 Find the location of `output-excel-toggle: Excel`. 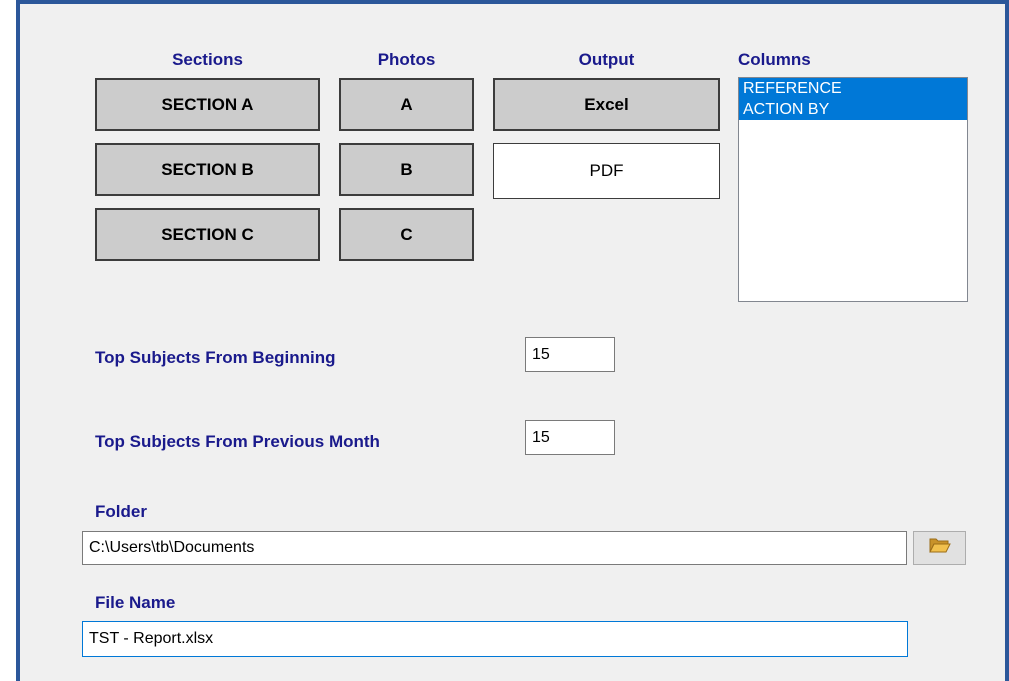

output-excel-toggle: Excel is located at coordinates (606, 104).